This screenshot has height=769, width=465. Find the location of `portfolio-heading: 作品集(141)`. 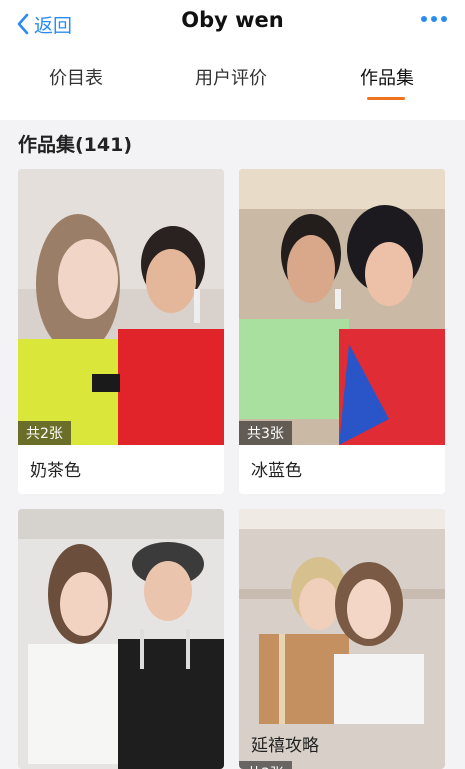

portfolio-heading: 作品集(141) is located at coordinates (75, 145).